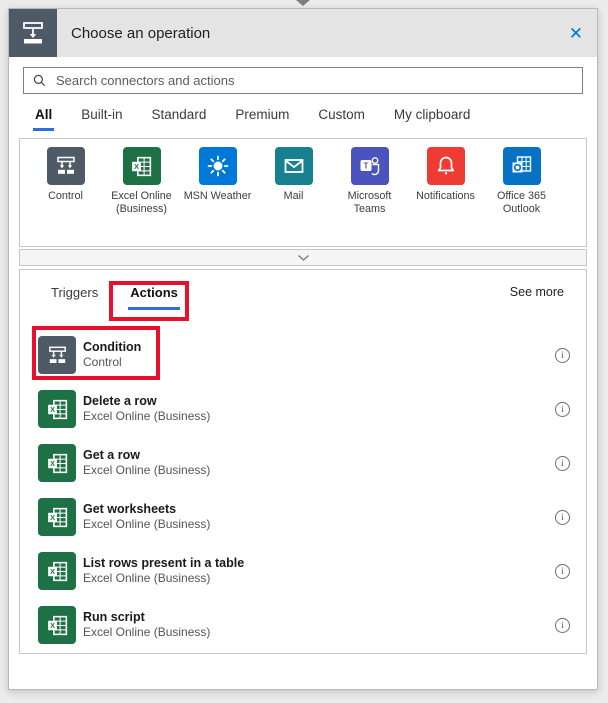  Describe the element at coordinates (217, 166) in the screenshot. I see `weather-sun-icon` at that location.